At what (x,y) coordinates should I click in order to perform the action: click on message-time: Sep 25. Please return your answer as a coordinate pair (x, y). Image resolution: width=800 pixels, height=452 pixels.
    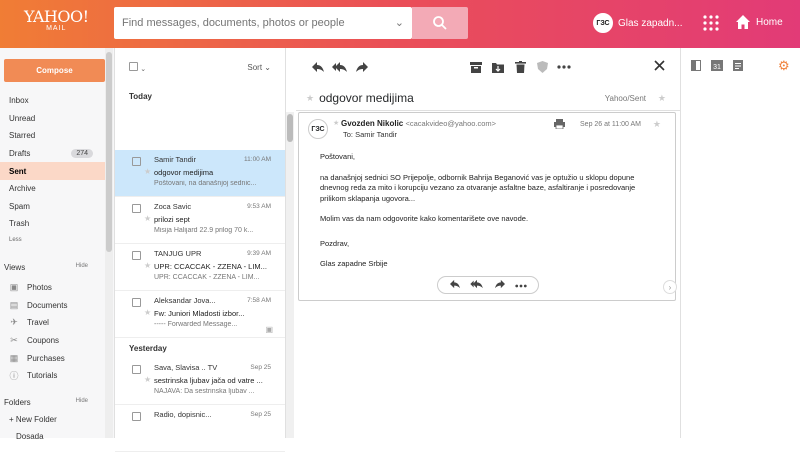
    Looking at the image, I should click on (260, 414).